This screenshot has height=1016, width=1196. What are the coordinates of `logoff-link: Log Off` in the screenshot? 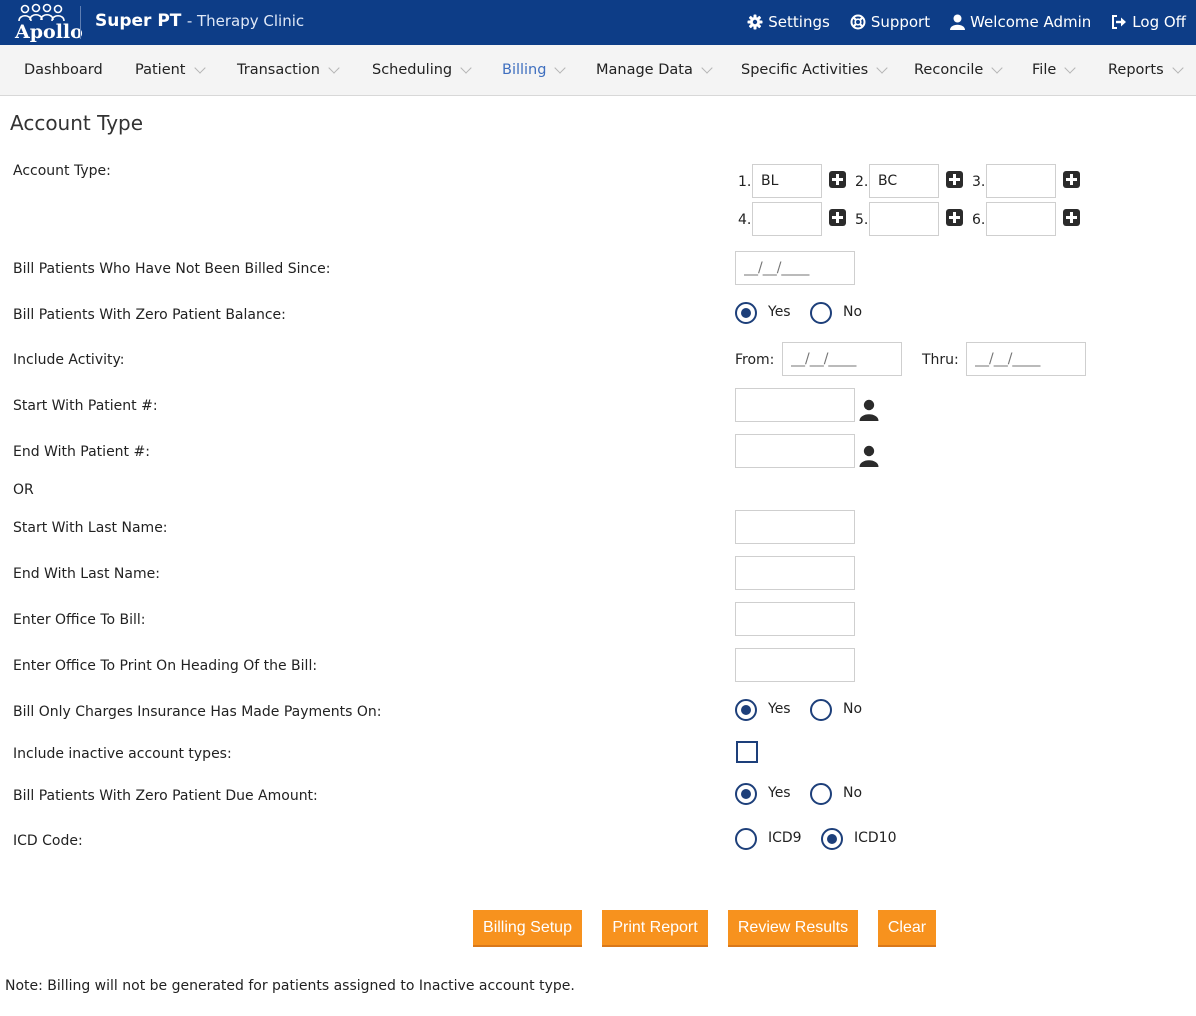 It's located at (1148, 22).